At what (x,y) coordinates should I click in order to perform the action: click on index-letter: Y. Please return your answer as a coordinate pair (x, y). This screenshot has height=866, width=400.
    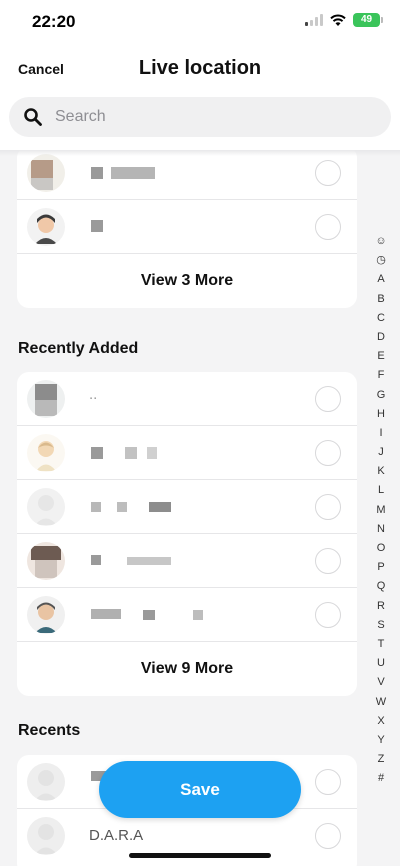
    Looking at the image, I should click on (380, 740).